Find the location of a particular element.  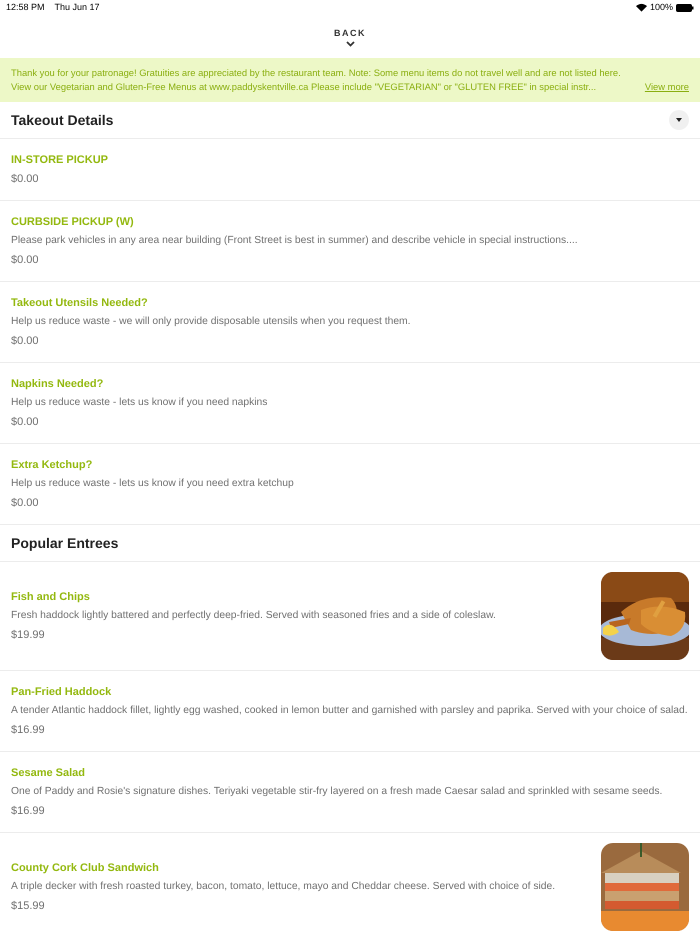

view-more-link: View more is located at coordinates (666, 87).